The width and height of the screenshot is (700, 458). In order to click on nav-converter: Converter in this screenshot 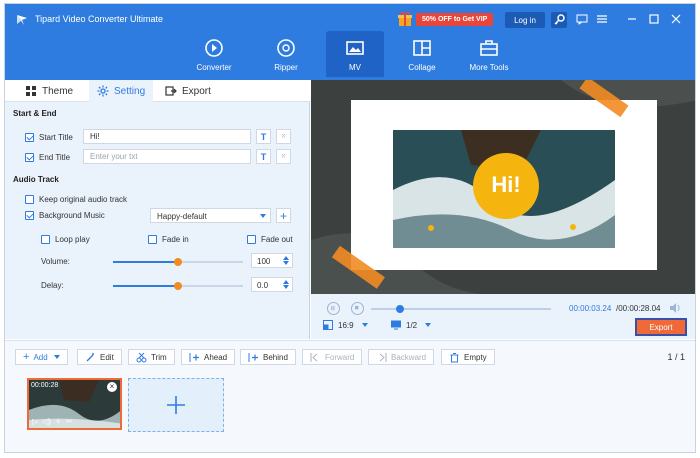, I will do `click(214, 54)`.